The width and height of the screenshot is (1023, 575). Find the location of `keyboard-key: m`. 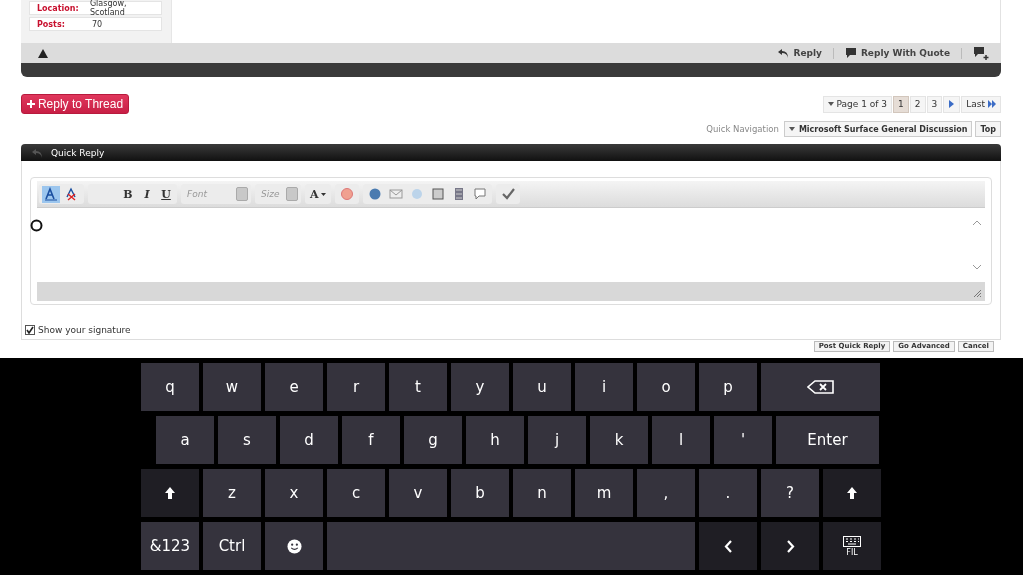

keyboard-key: m is located at coordinates (604, 493).